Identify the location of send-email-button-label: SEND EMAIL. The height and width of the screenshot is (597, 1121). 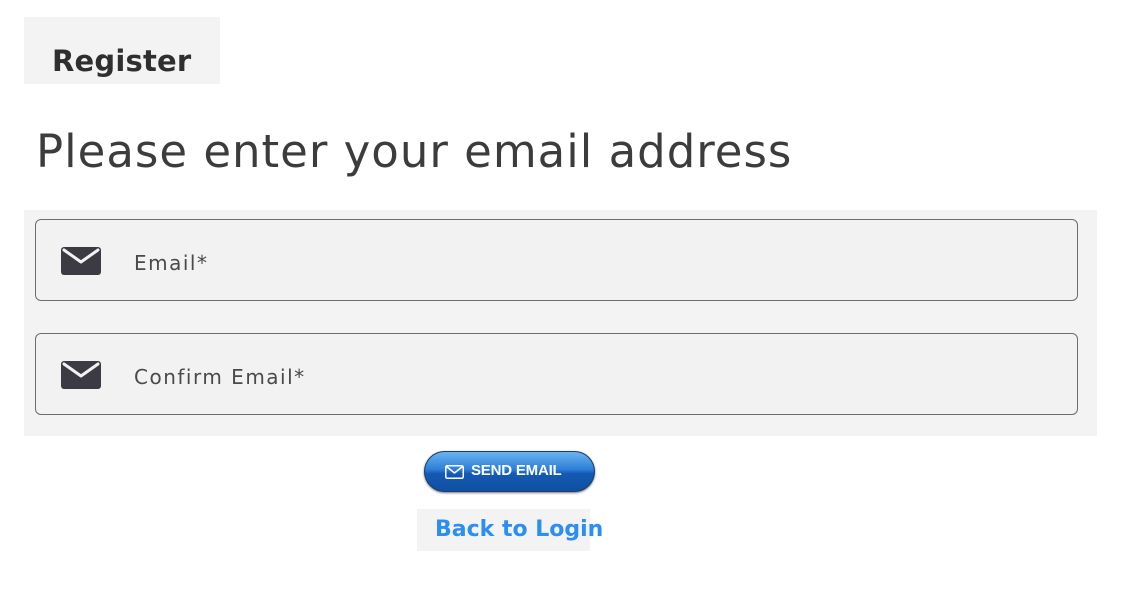
(516, 470).